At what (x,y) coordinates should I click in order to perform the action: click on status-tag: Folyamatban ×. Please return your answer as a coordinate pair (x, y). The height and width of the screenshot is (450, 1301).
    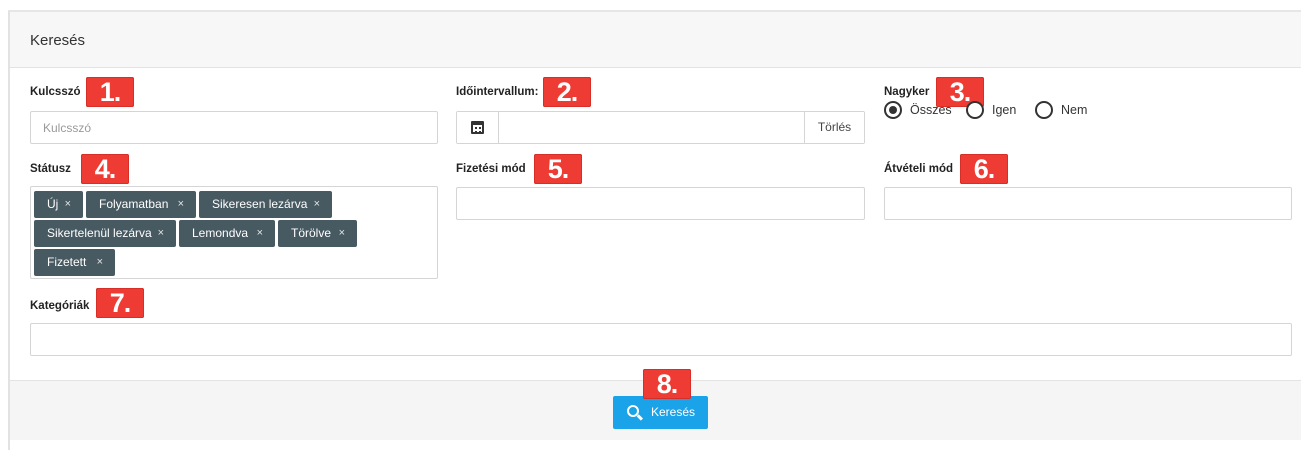
    Looking at the image, I should click on (141, 204).